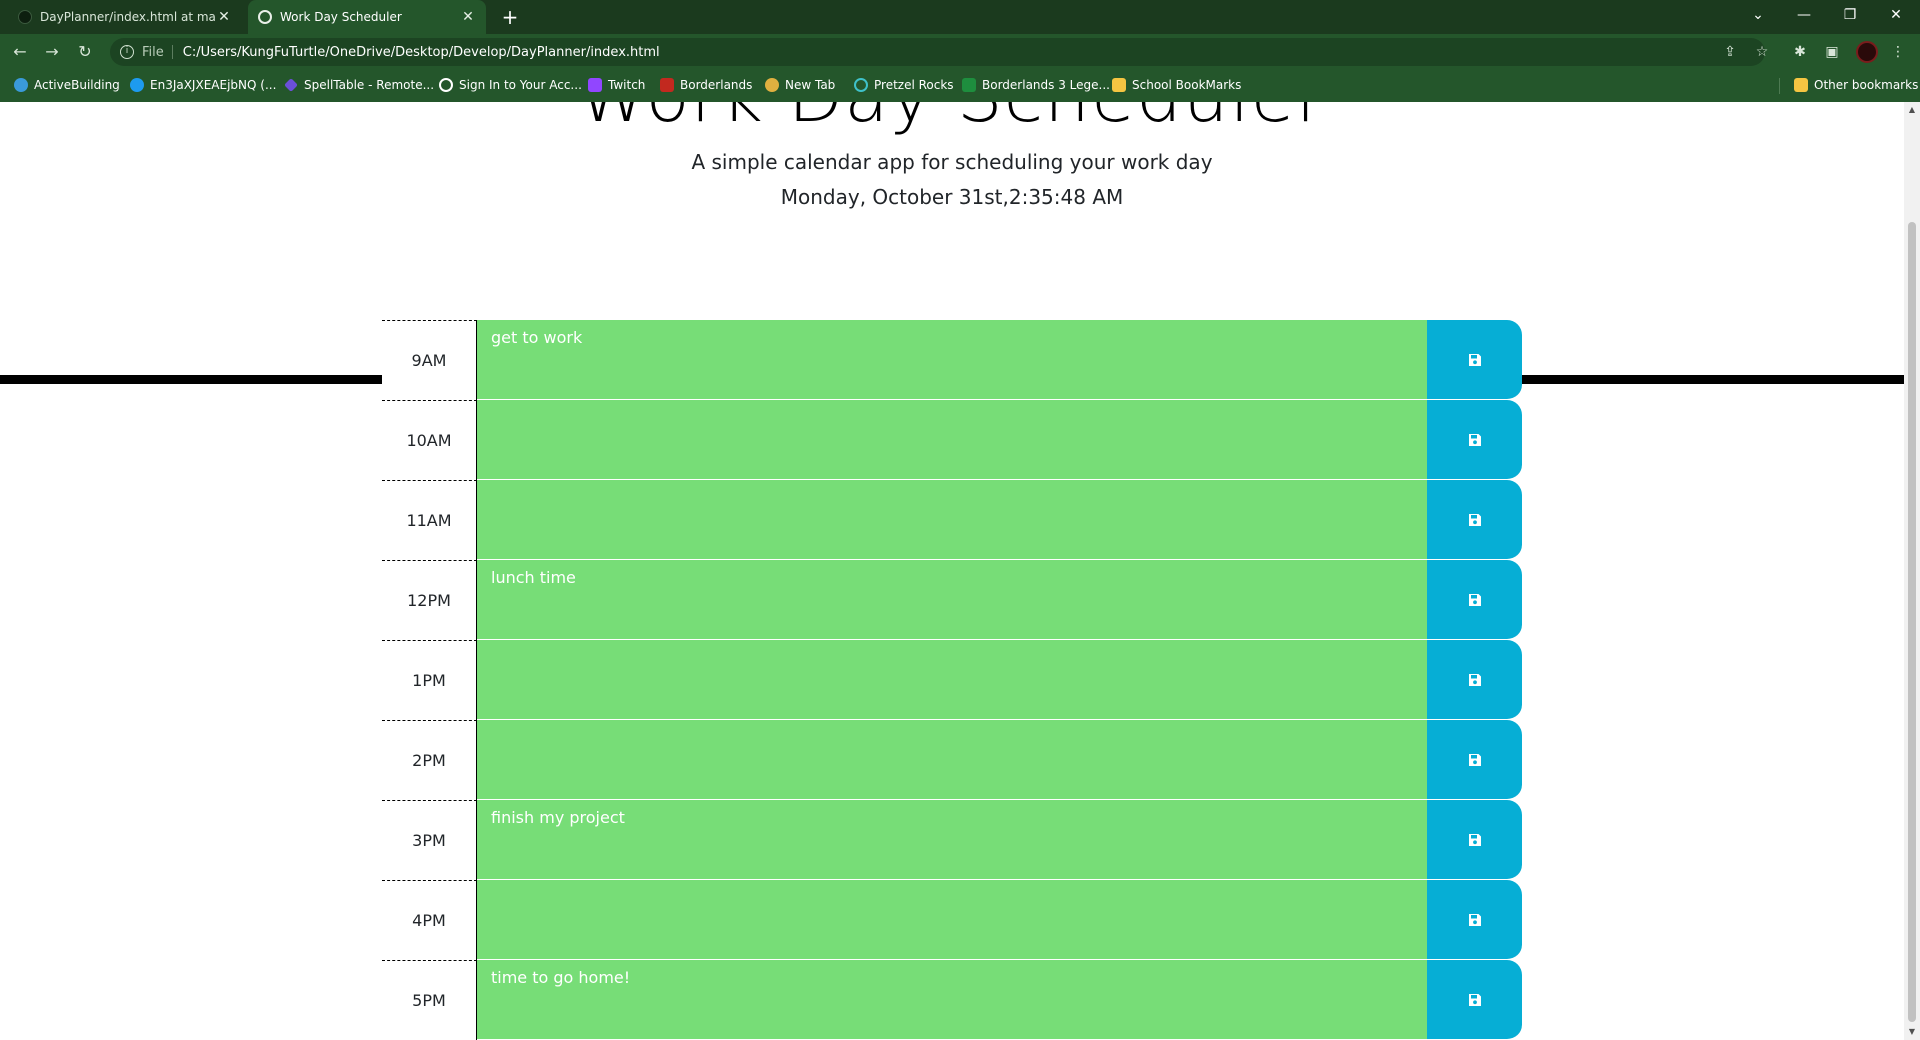 This screenshot has height=1040, width=1920. I want to click on bookmarks-divider, so click(1779, 86).